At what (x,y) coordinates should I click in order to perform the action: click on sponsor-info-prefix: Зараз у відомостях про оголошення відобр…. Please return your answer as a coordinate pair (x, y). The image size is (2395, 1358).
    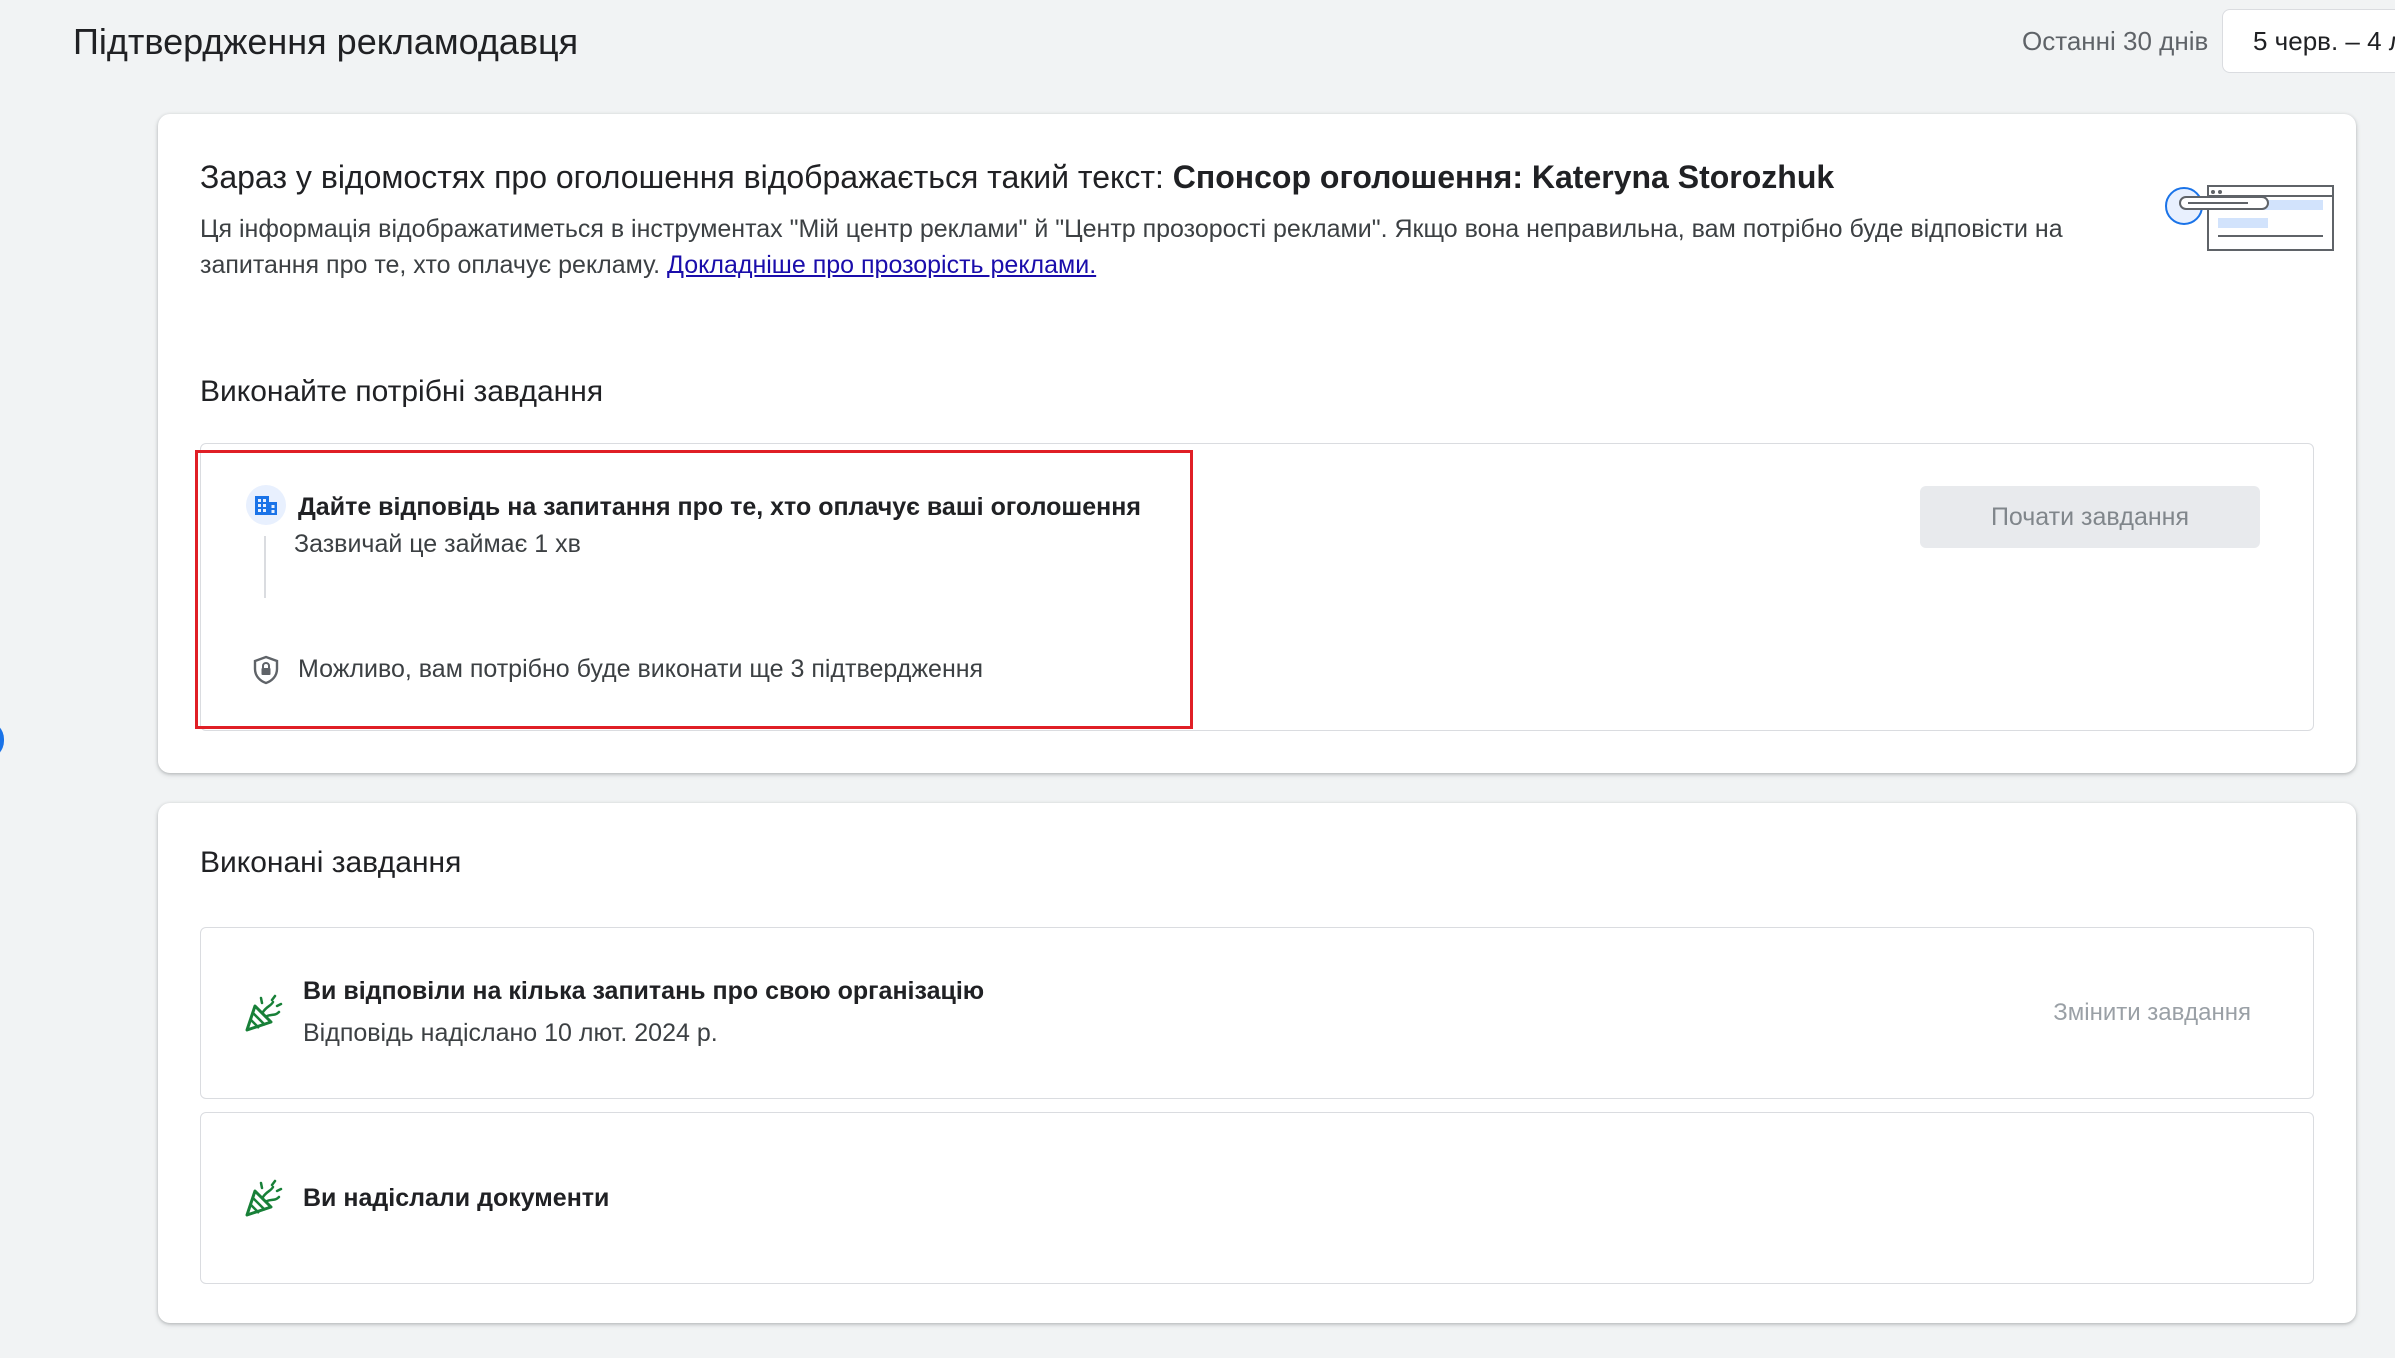
    Looking at the image, I should click on (686, 177).